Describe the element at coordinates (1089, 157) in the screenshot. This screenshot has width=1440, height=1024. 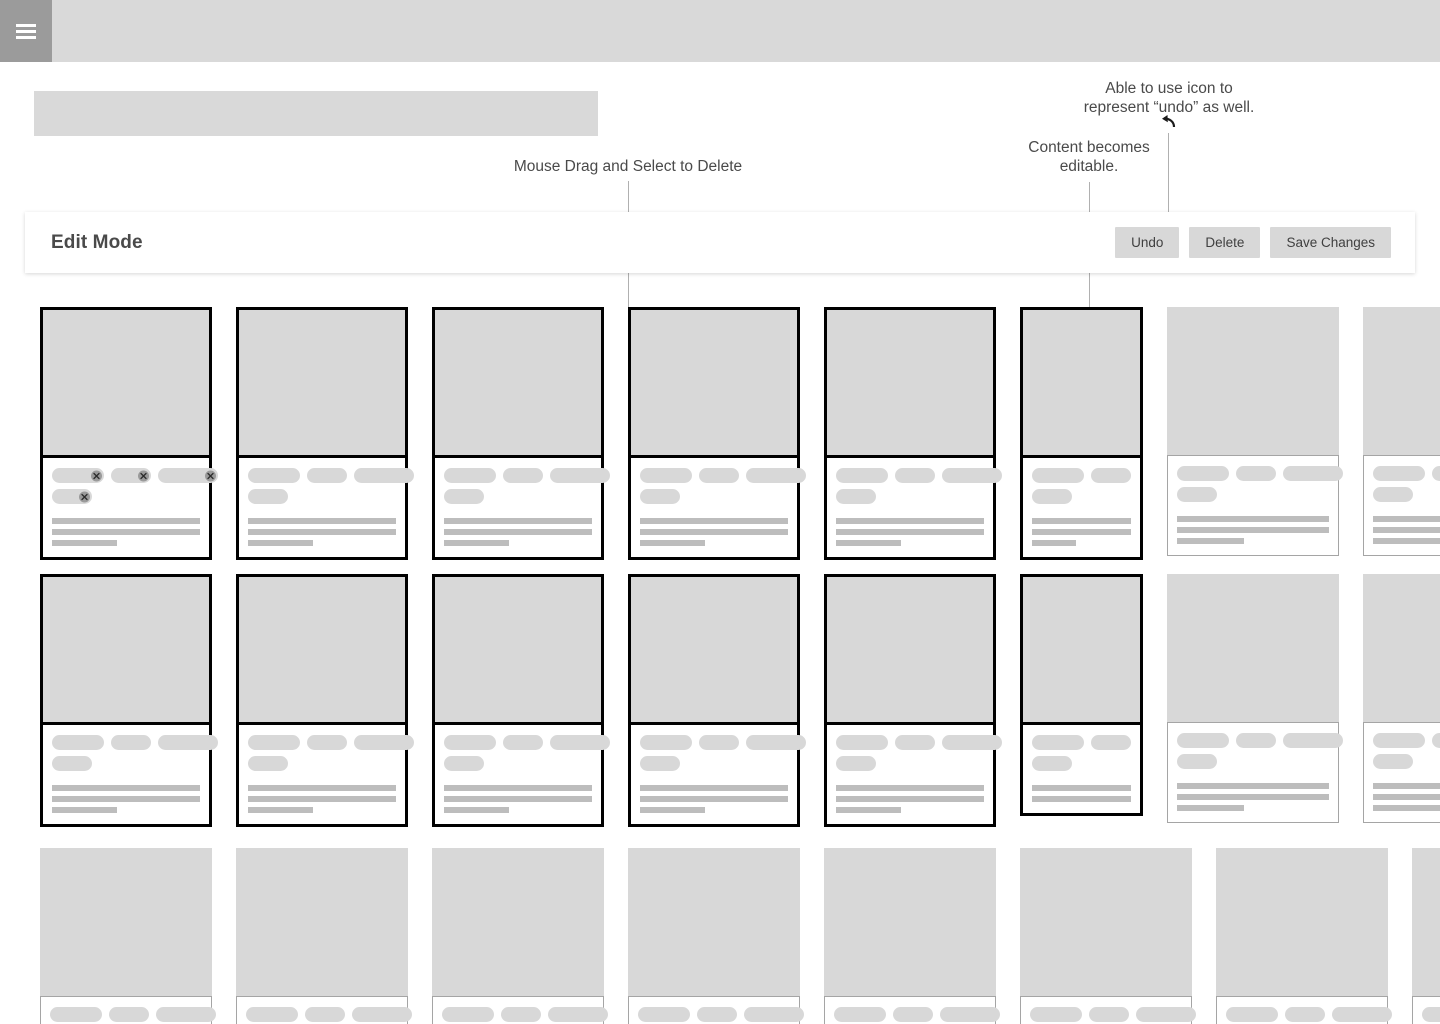
I see `annotation-content-editable: Content becomes editable.` at that location.